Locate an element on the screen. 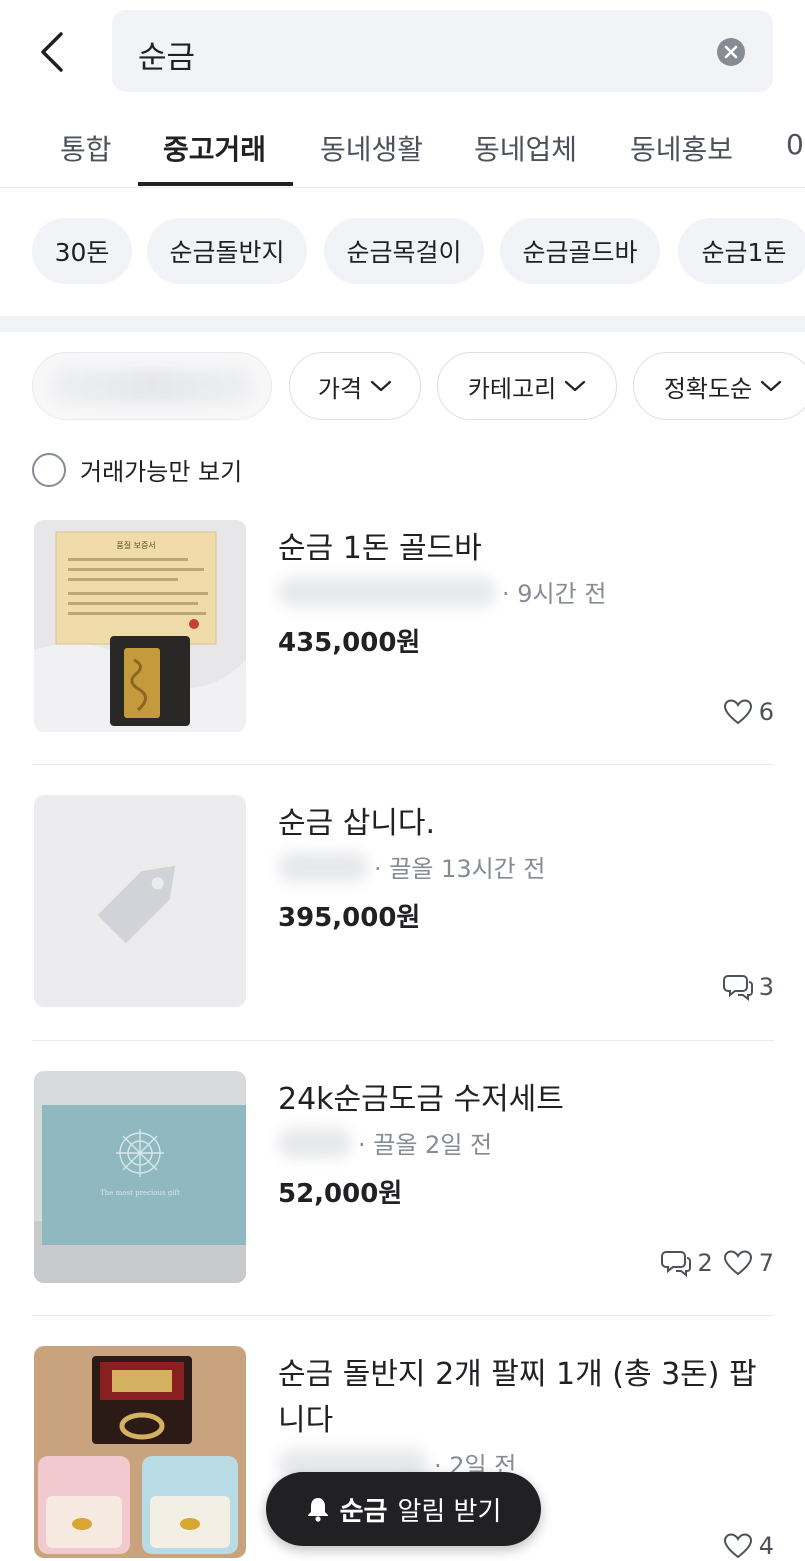 Image resolution: width=805 pixels, height=1561 pixels. listing-meta: · 끌올 13시간 전 is located at coordinates (411, 866).